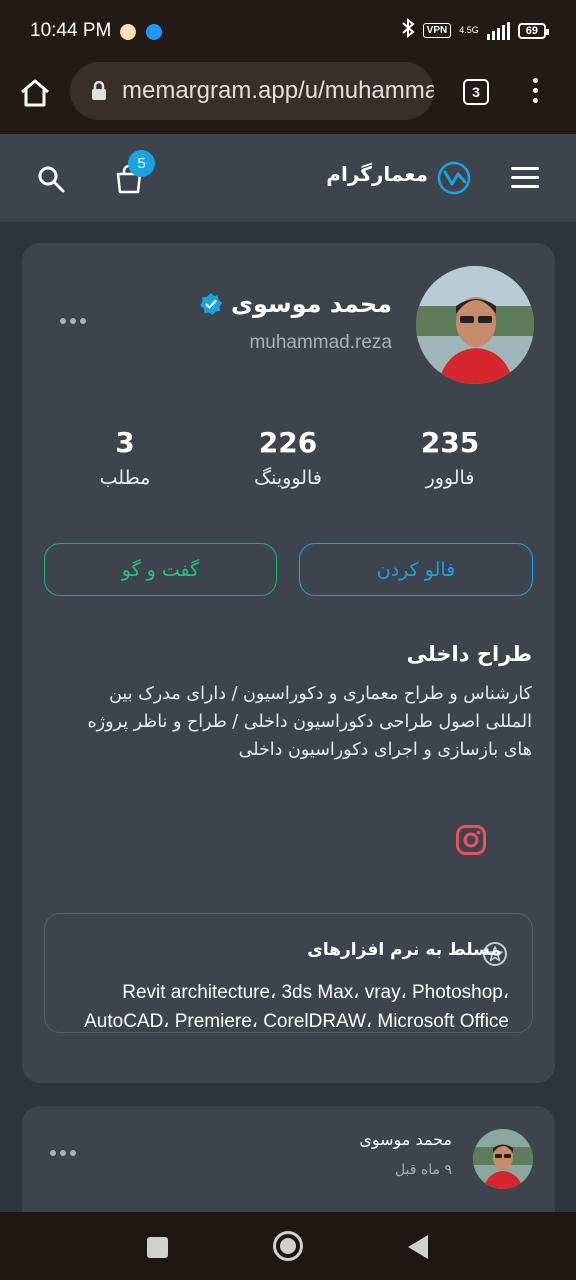  I want to click on system-nav-bar, so click(288, 1246).